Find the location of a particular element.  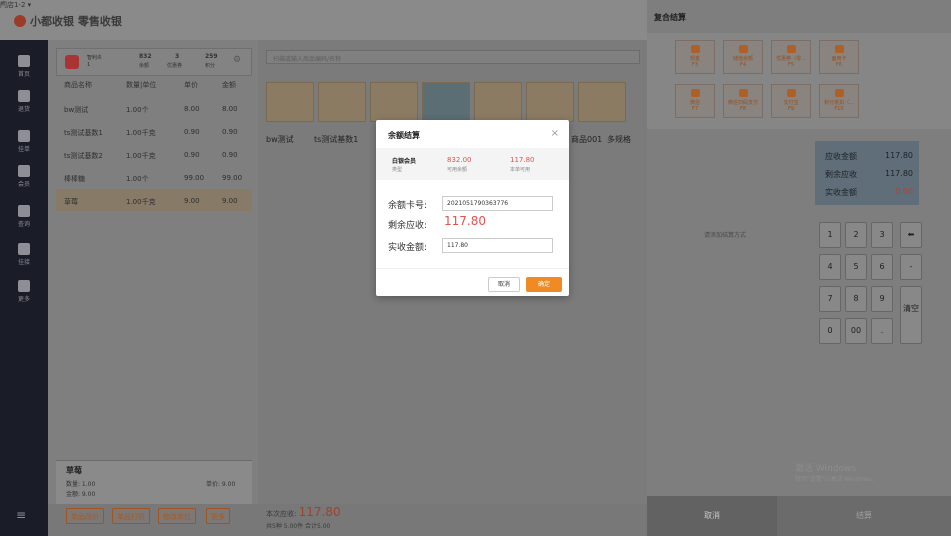

col-amount: 金额 is located at coordinates (229, 85).